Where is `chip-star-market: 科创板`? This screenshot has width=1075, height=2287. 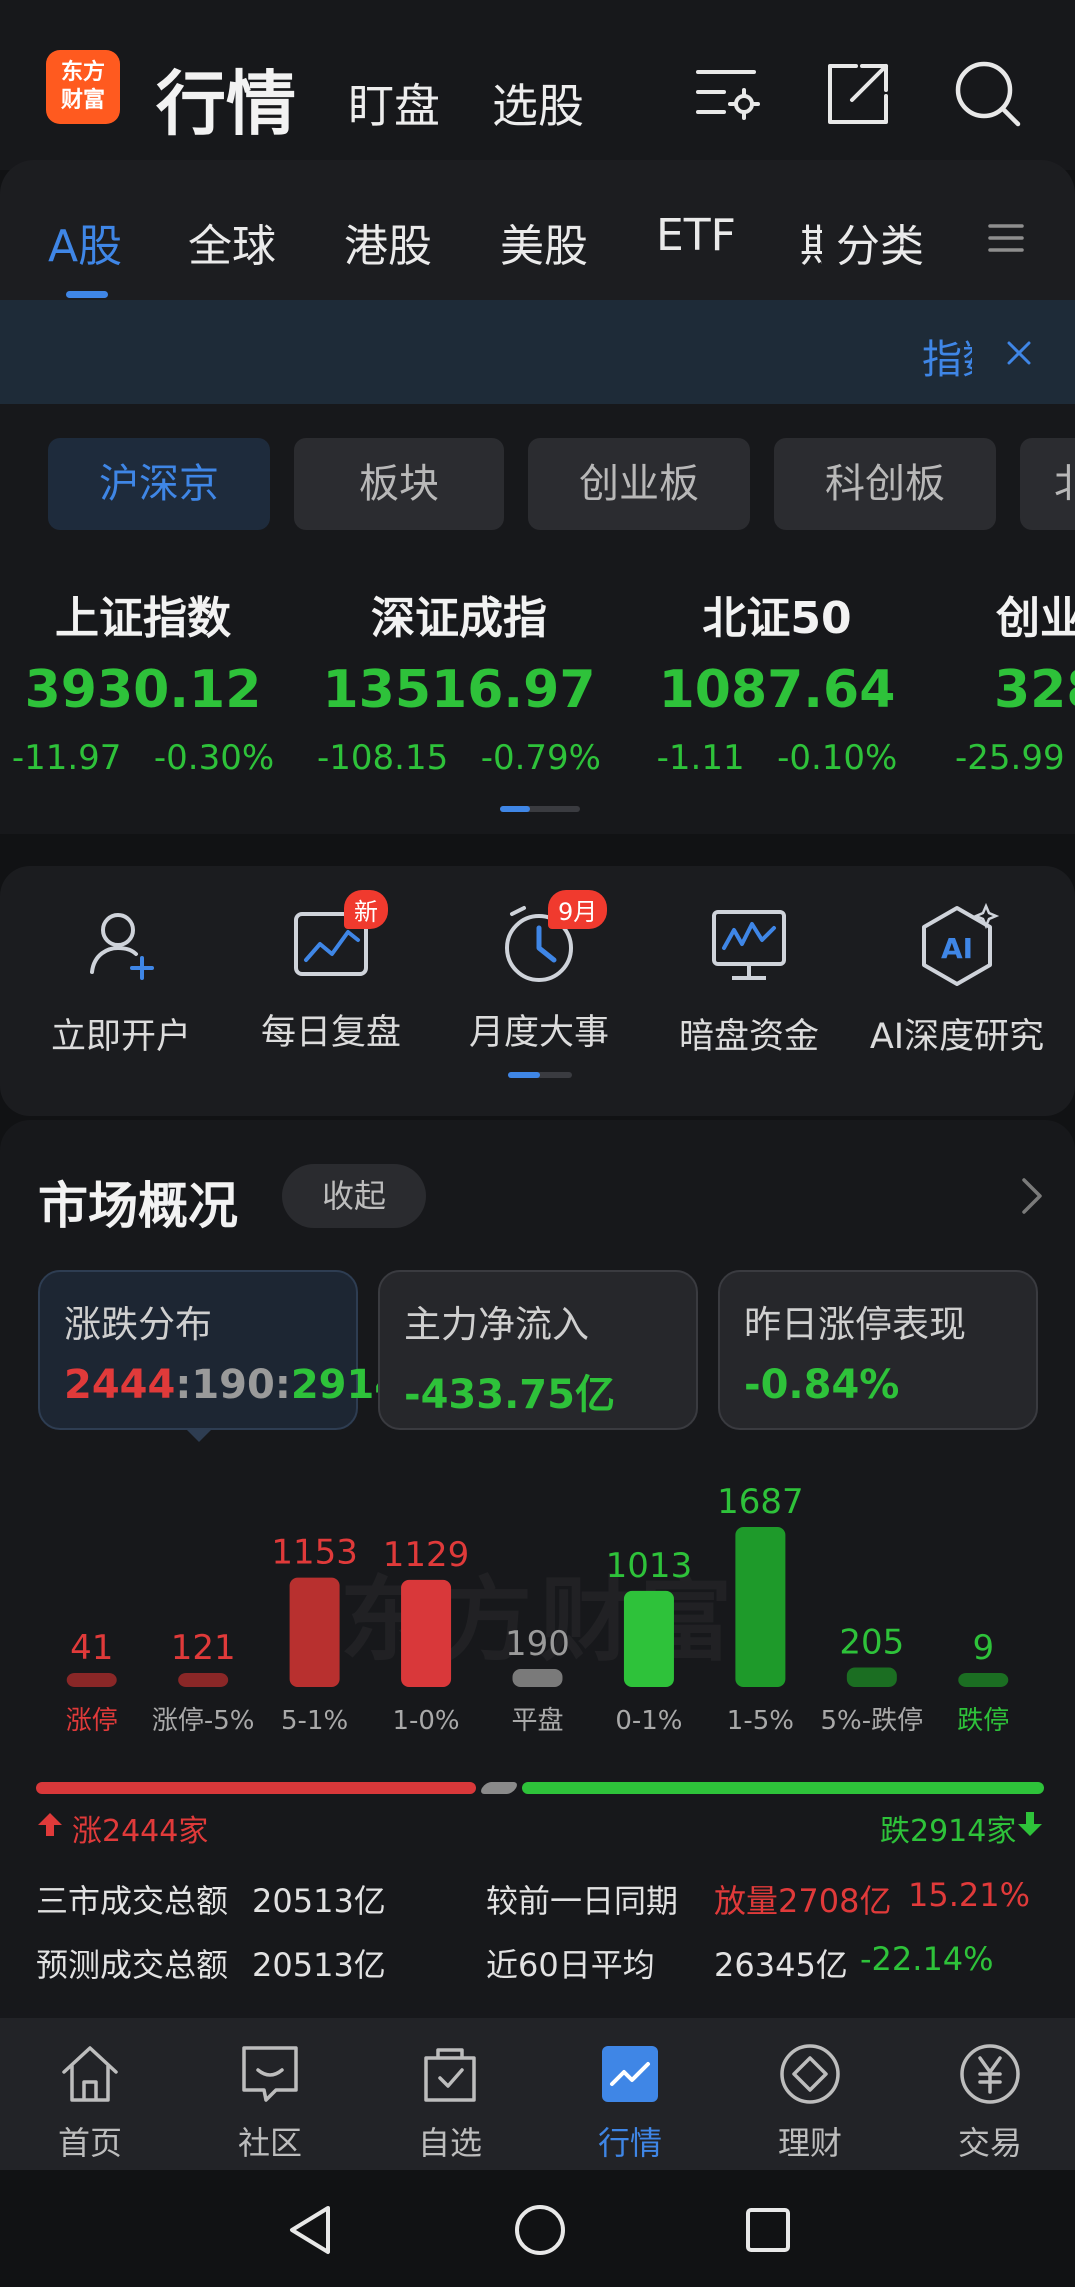
chip-star-market: 科创板 is located at coordinates (885, 484).